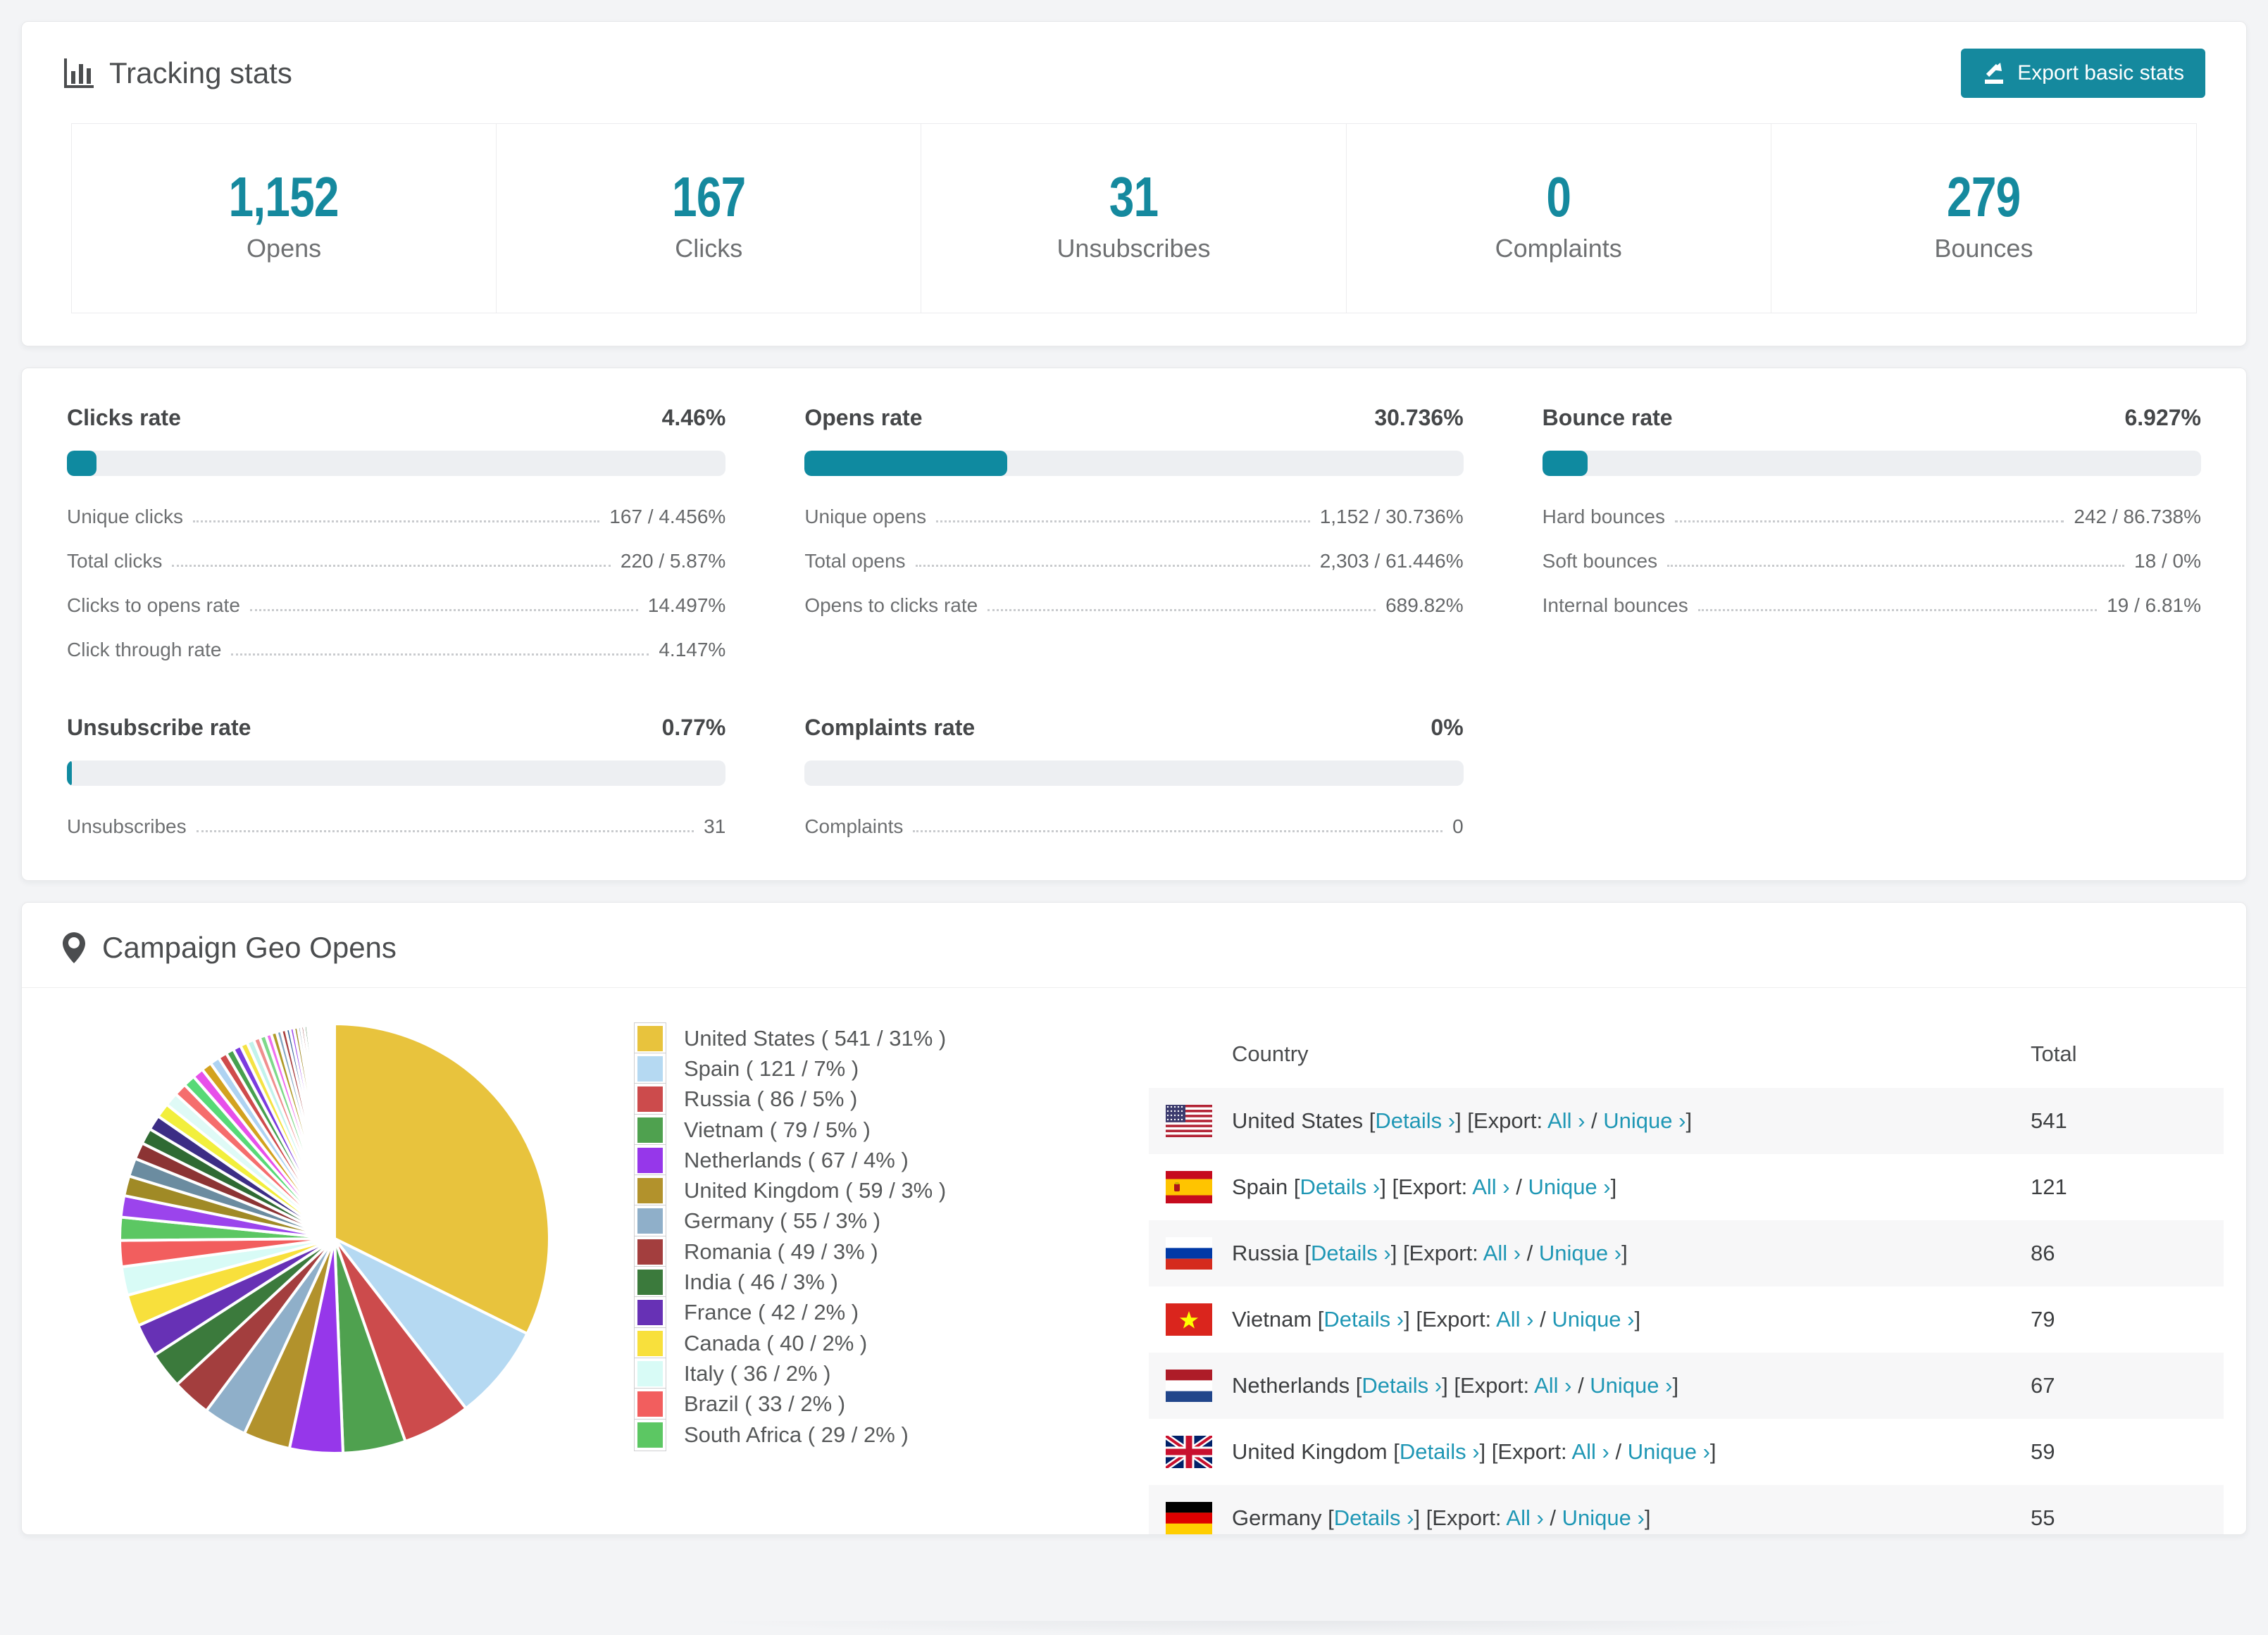 The width and height of the screenshot is (2268, 1635). I want to click on legend-label: Brazil ( 33 / 2% ), so click(765, 1404).